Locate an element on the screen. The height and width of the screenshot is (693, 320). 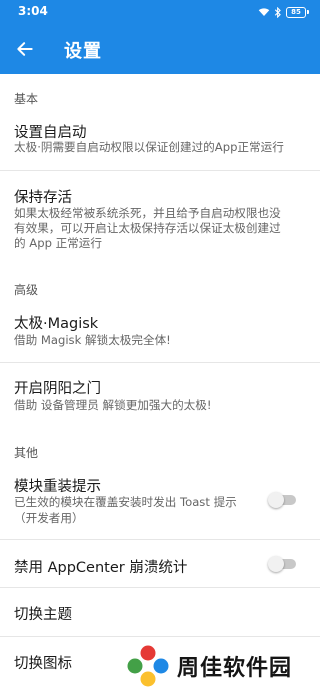
battery-level: 85 is located at coordinates (296, 11).